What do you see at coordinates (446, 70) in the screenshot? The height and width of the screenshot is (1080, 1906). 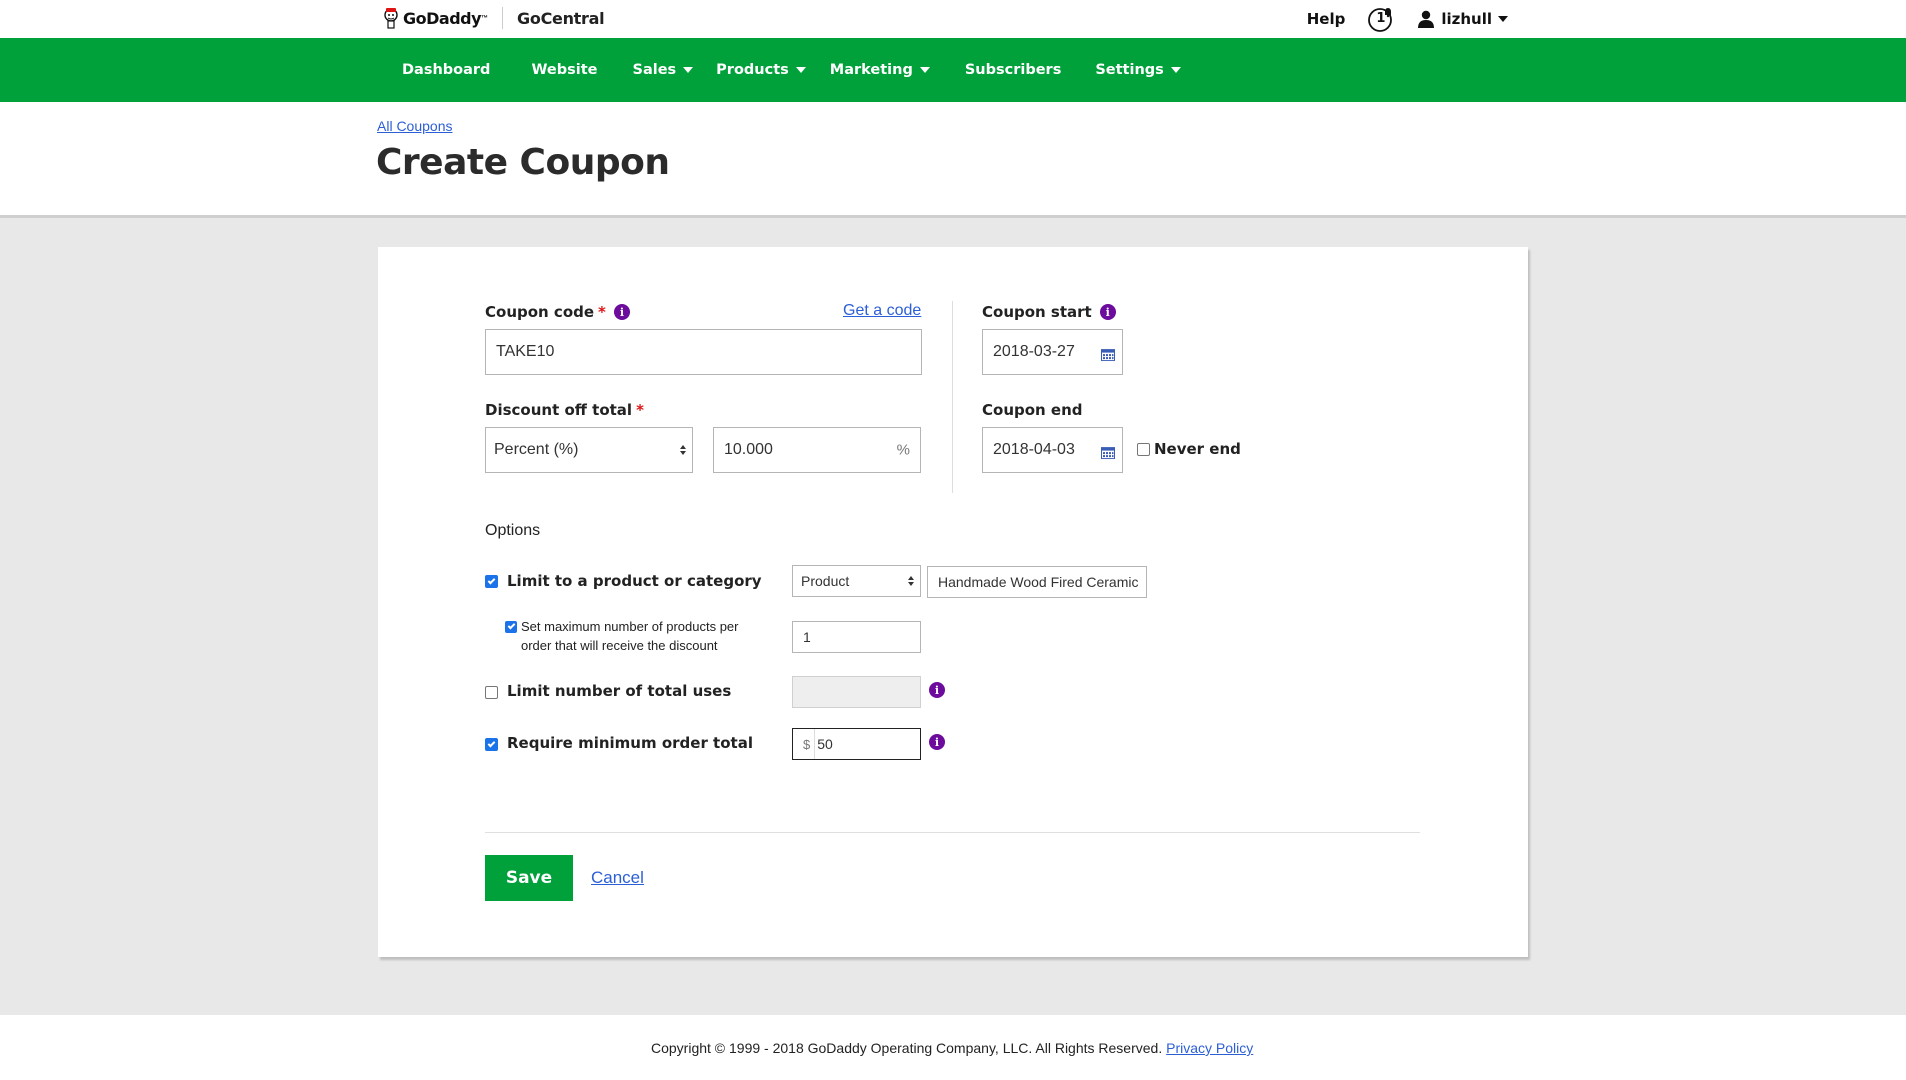 I see `nav-item-dashboard: Dashboard` at bounding box center [446, 70].